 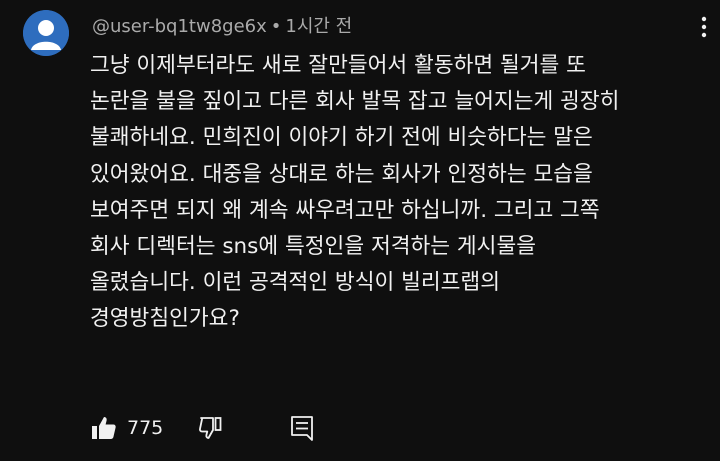 I want to click on comment-line: 경영방침인가요?, so click(x=165, y=319).